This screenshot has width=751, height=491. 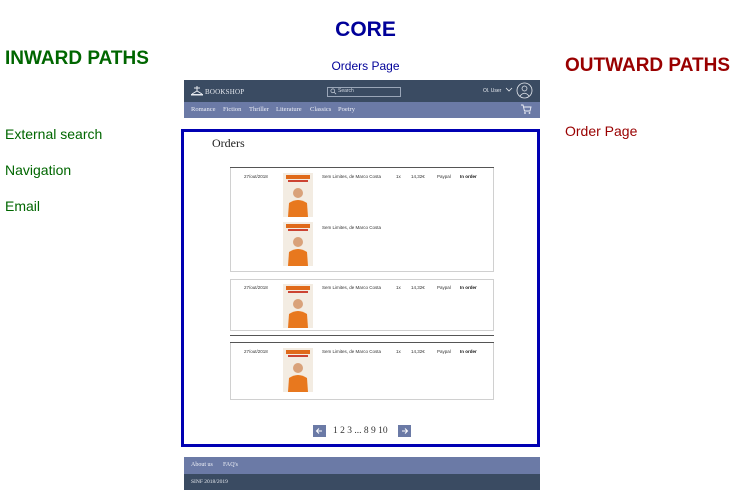 What do you see at coordinates (54, 134) in the screenshot?
I see `inward-item-external-search: External search` at bounding box center [54, 134].